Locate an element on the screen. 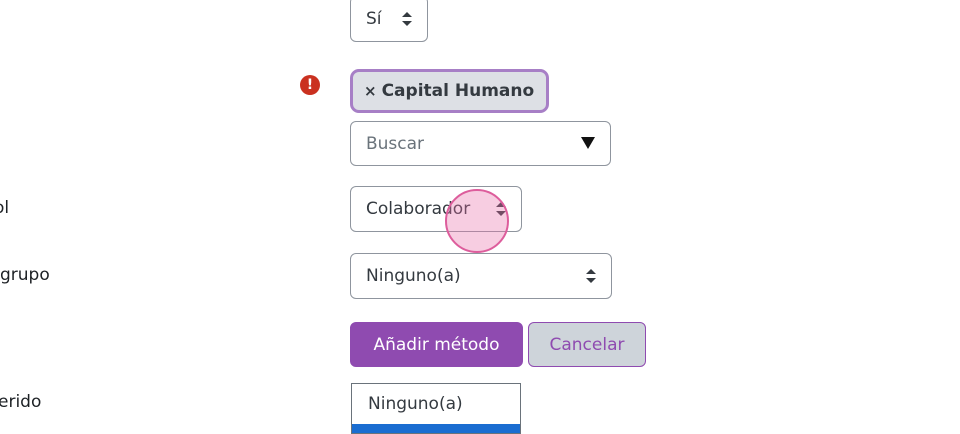 The height and width of the screenshot is (434, 960). dropdown-listbox: Ninguno(a) is located at coordinates (436, 408).